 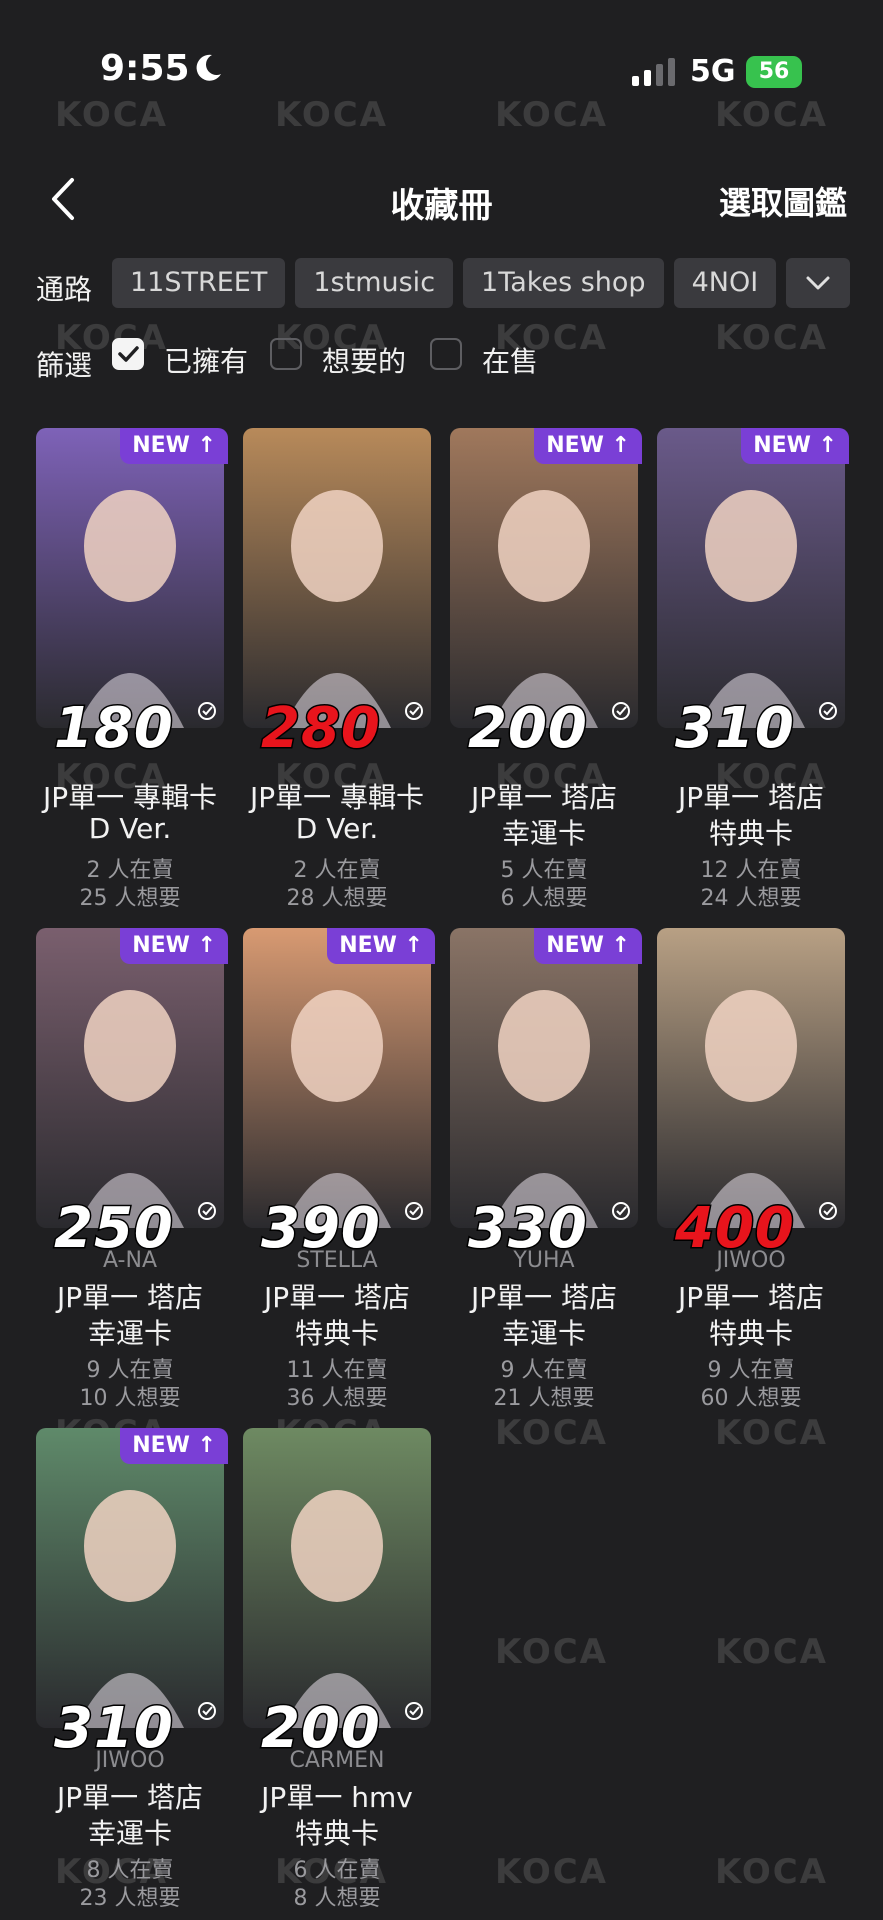 I want to click on channel-chip: 1stmusic, so click(x=374, y=283).